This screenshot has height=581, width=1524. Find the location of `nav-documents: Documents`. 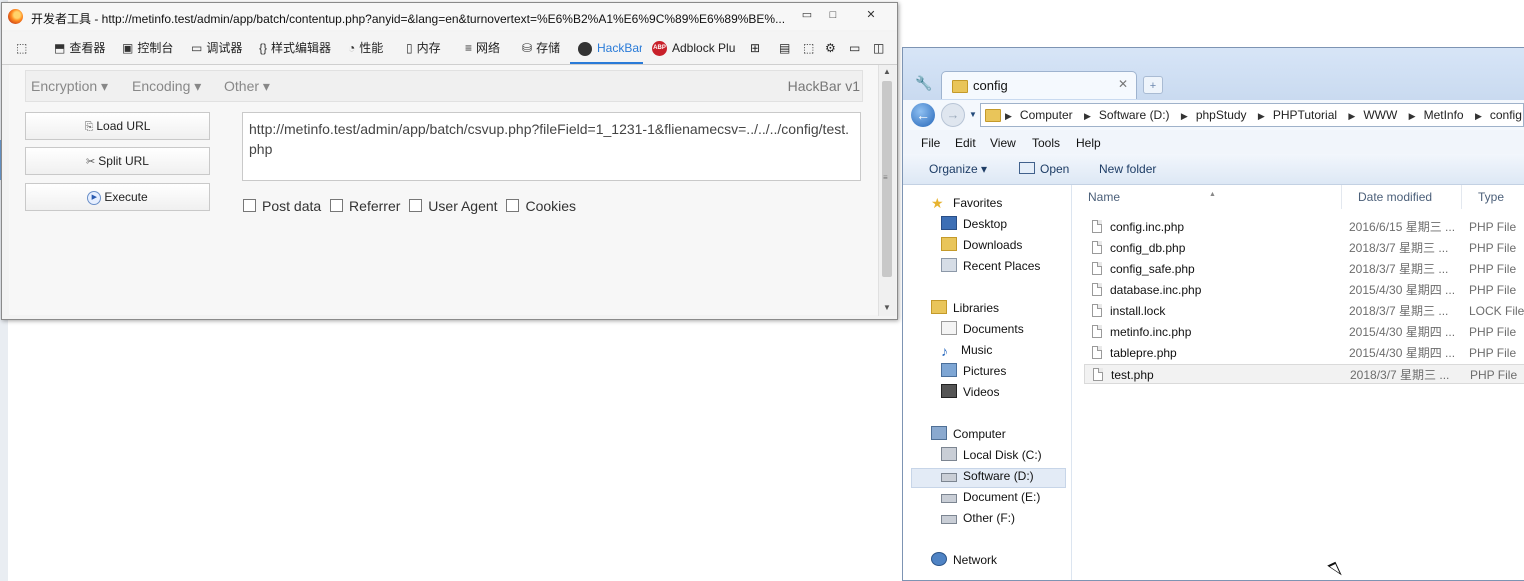

nav-documents: Documents is located at coordinates (982, 329).